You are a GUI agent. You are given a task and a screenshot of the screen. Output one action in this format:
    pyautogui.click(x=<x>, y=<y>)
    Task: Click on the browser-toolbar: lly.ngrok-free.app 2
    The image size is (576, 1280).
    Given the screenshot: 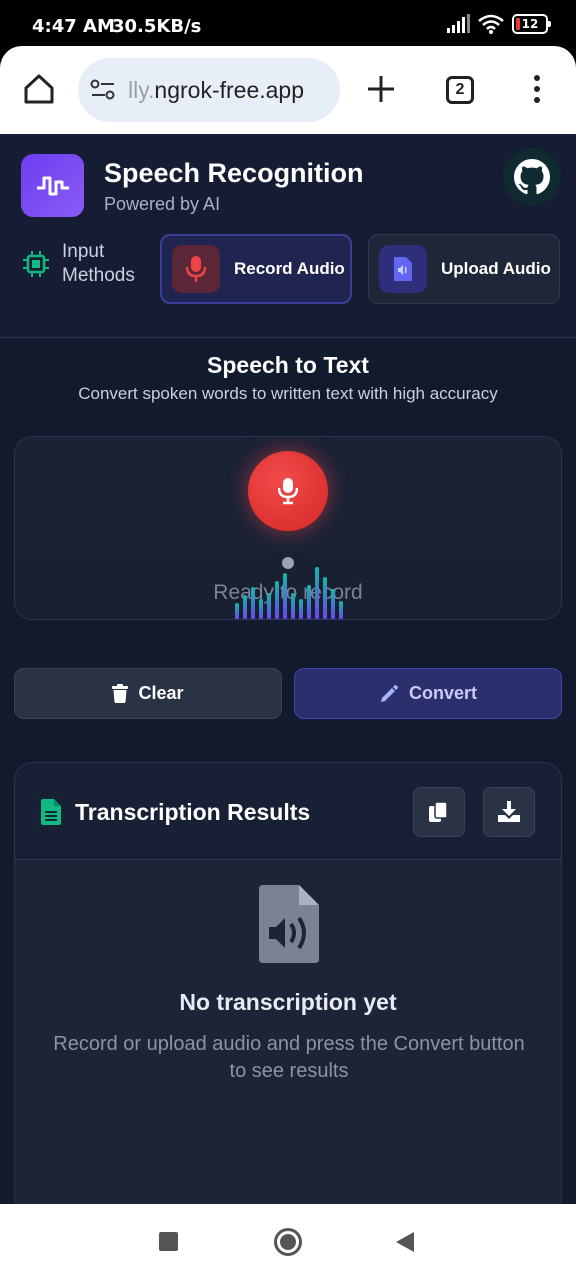 What is the action you would take?
    pyautogui.click(x=288, y=90)
    